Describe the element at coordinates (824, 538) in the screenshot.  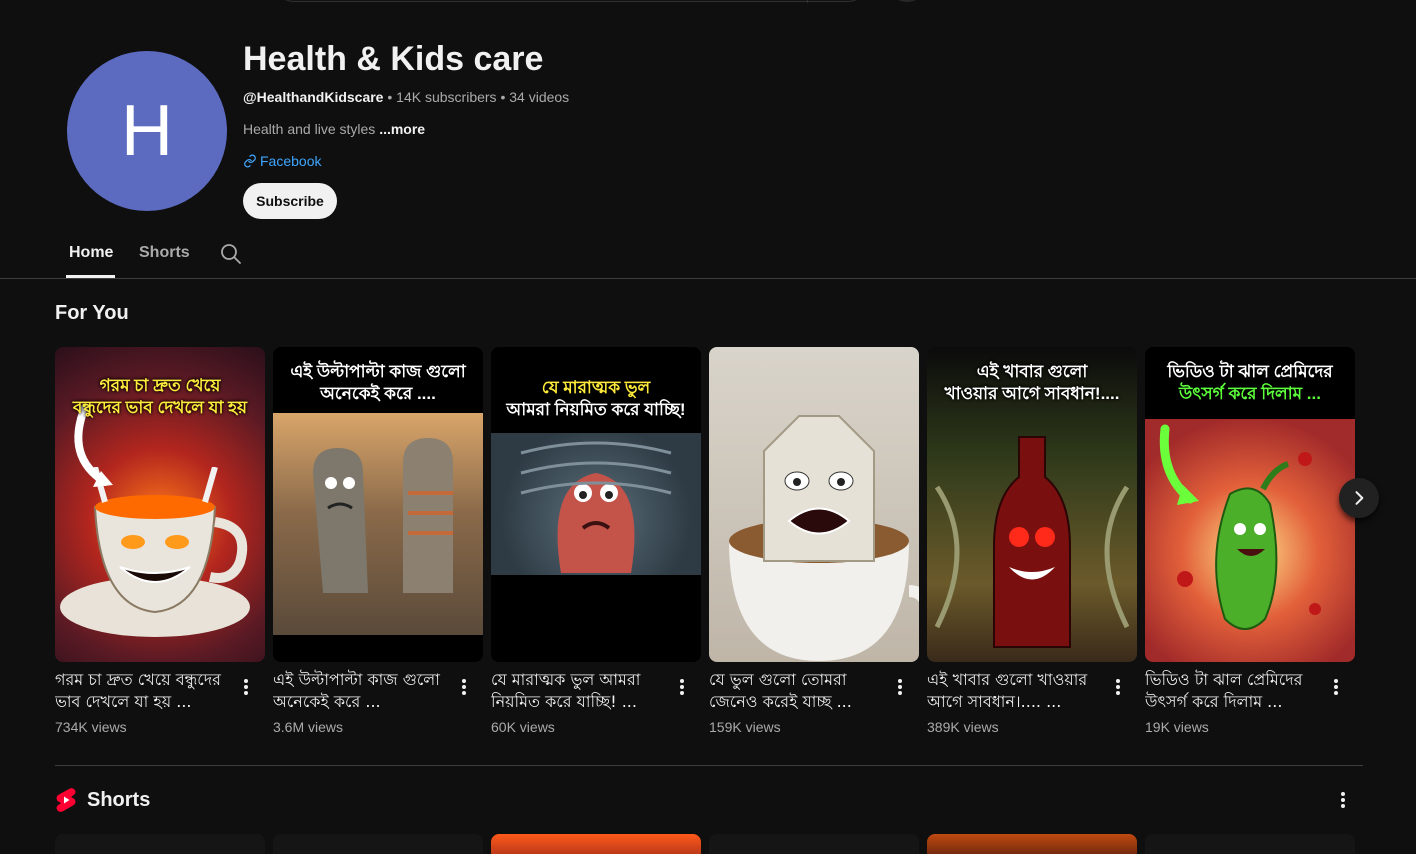
I see `angry-teabag-art` at that location.